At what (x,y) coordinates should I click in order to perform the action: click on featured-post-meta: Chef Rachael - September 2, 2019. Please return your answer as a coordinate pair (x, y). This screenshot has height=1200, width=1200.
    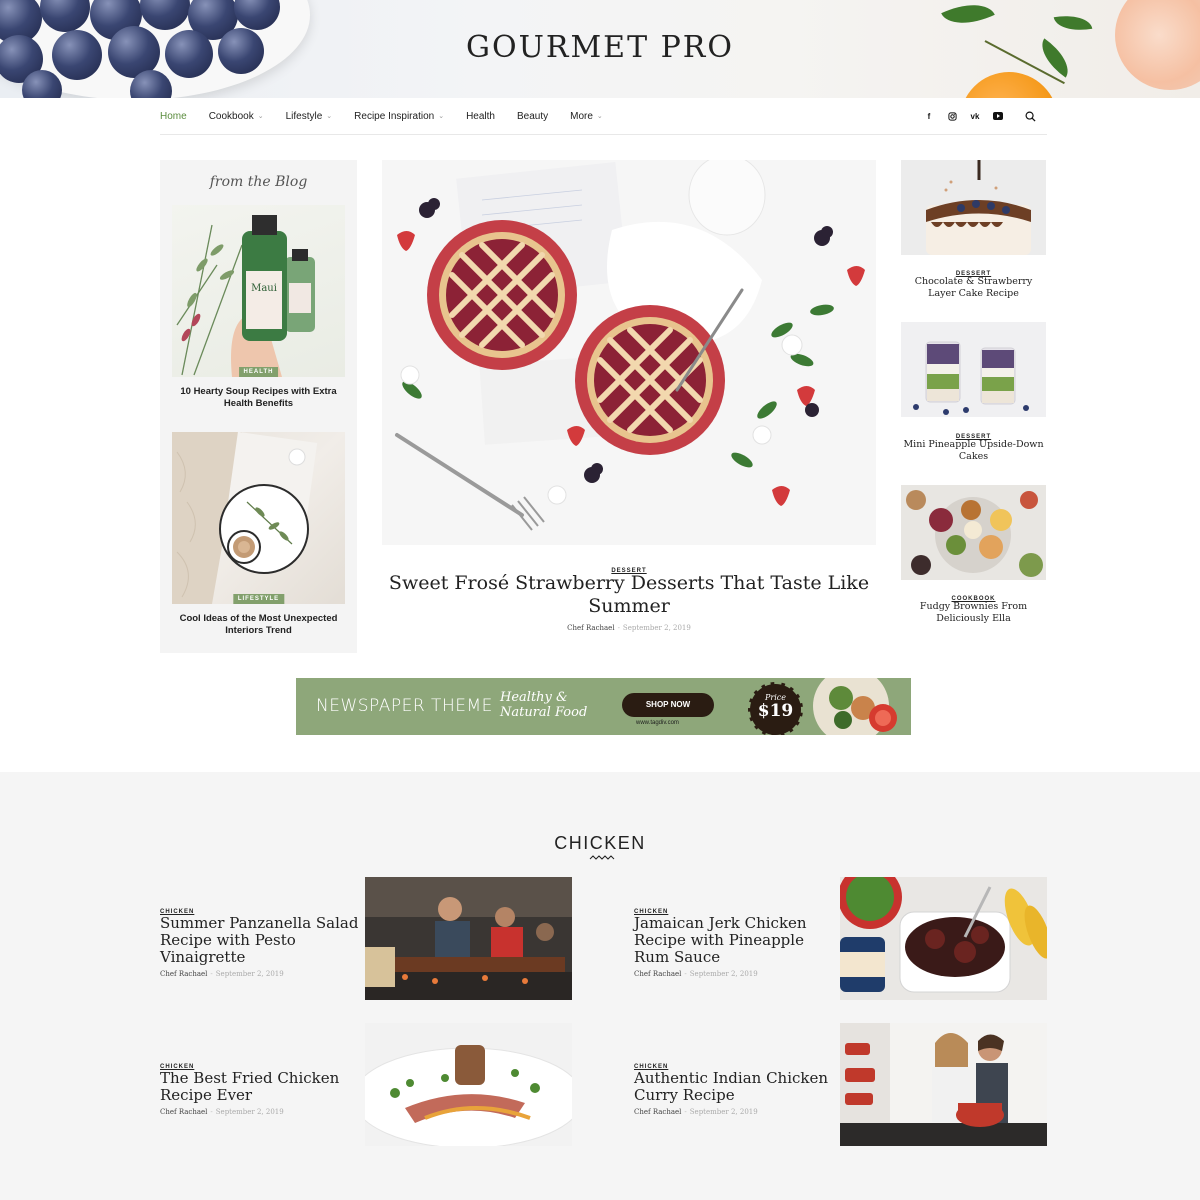
    Looking at the image, I should click on (629, 628).